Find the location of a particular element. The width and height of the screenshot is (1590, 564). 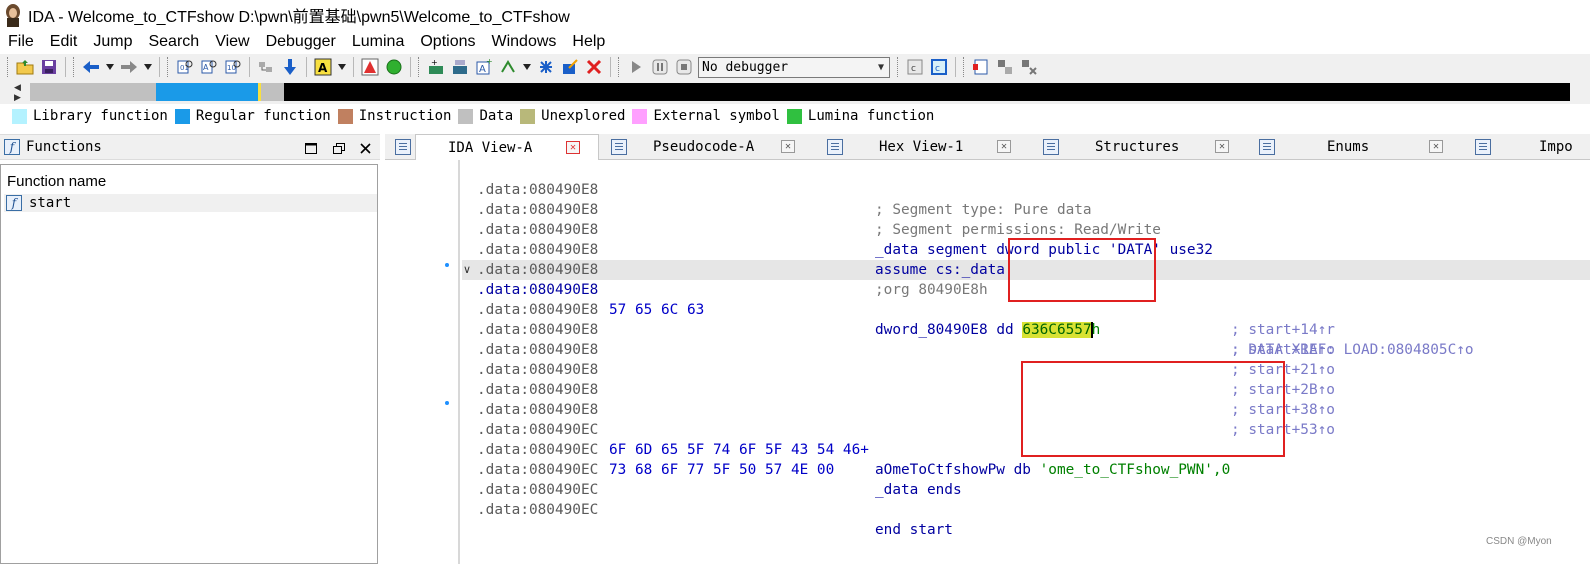

xref-dropdown-icon is located at coordinates (527, 67).